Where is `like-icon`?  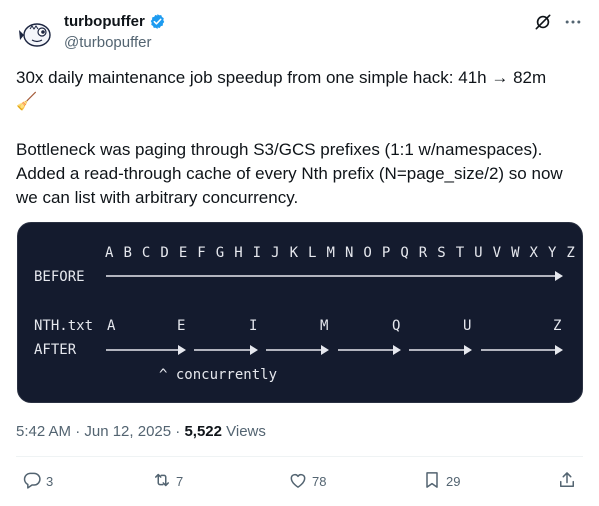
like-icon is located at coordinates (298, 481).